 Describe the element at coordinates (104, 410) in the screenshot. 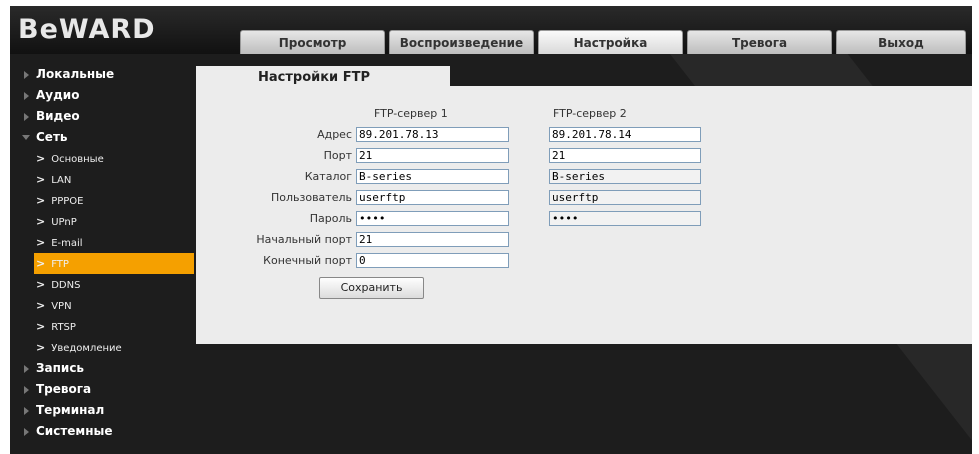

I see `sidebar-item-terminal: Терминал` at that location.